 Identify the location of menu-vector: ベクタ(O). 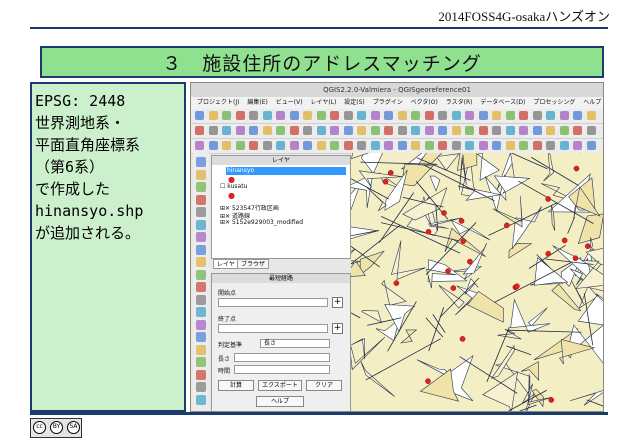
(424, 102).